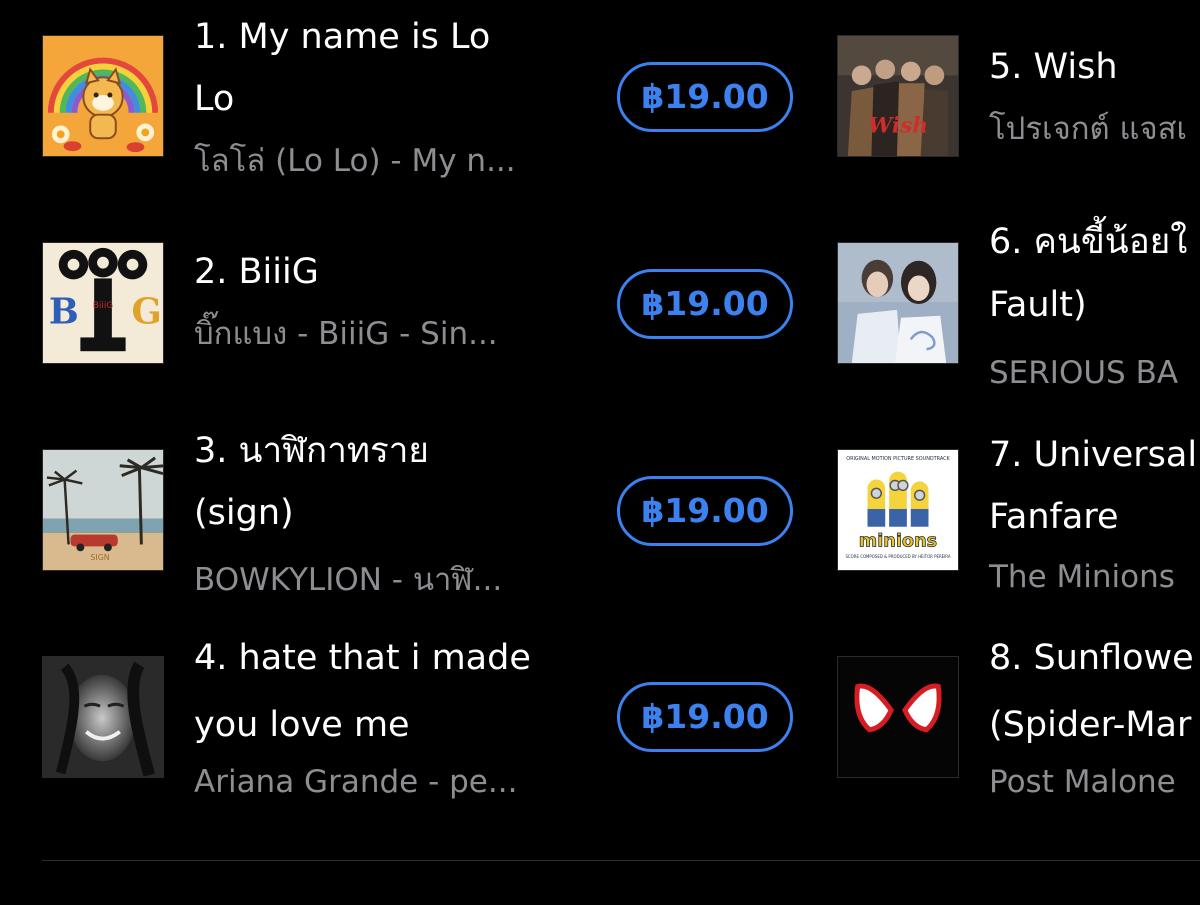  I want to click on song-artist-album: The Minions, so click(1082, 577).